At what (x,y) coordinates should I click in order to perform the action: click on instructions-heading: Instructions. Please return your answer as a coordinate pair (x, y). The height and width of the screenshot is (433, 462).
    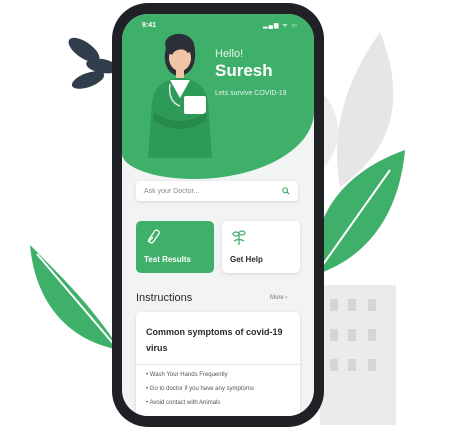
    Looking at the image, I should click on (164, 298).